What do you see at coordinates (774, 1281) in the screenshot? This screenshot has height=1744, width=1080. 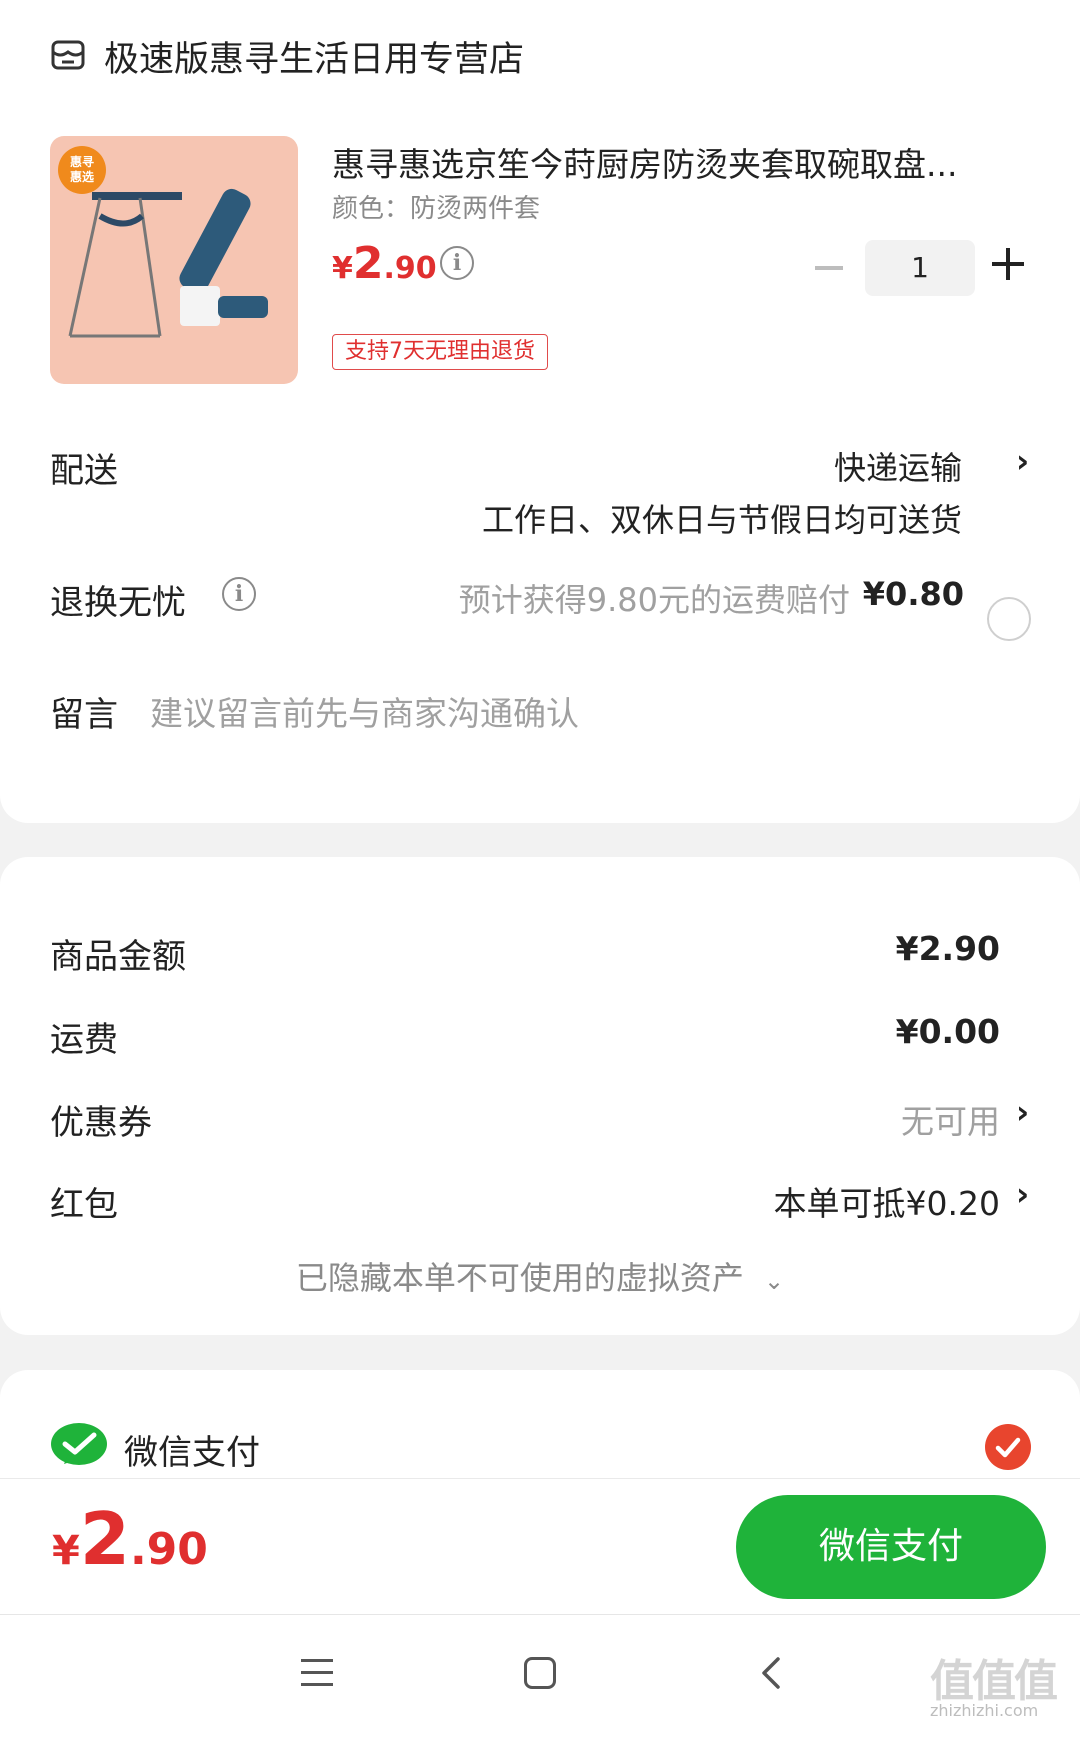 I see `chevron-down-icon: ⌄` at bounding box center [774, 1281].